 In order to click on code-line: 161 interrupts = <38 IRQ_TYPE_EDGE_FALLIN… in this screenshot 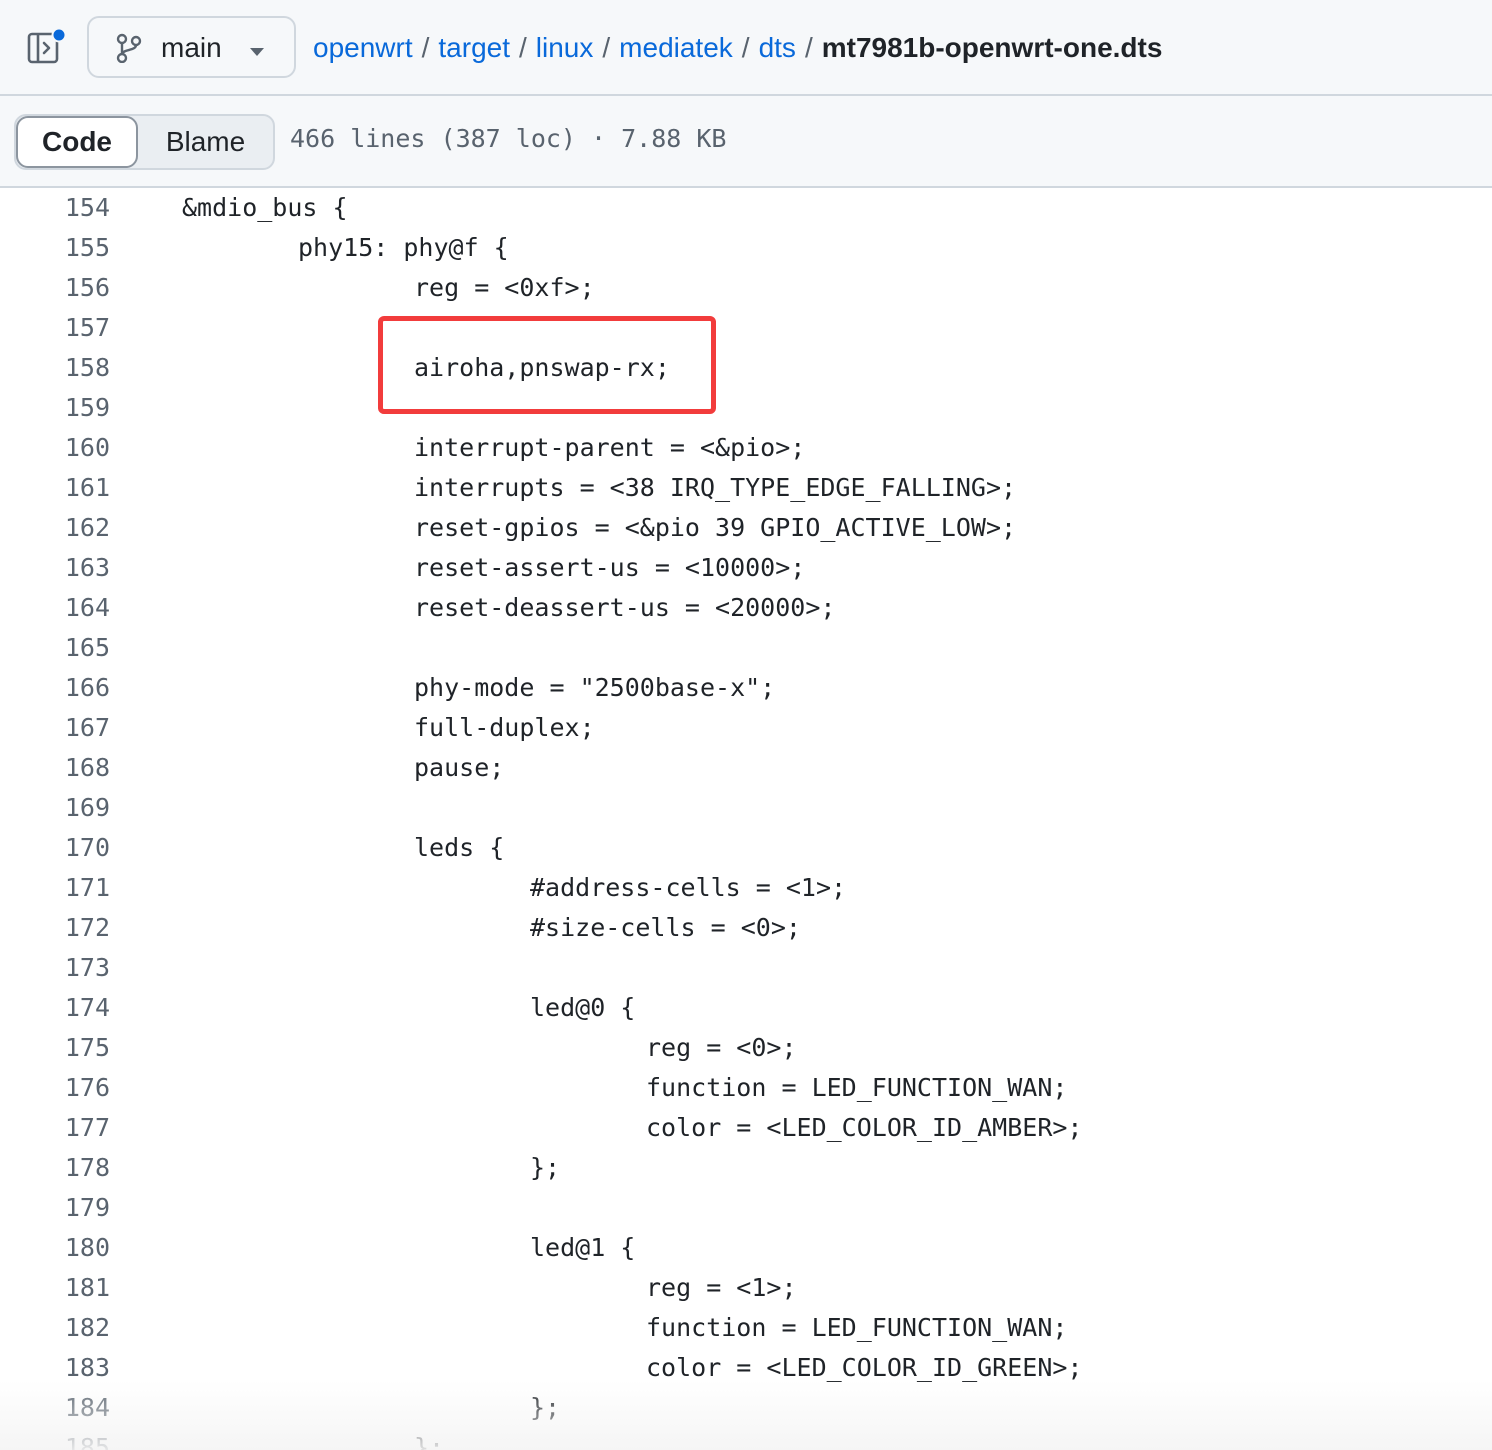, I will do `click(746, 488)`.